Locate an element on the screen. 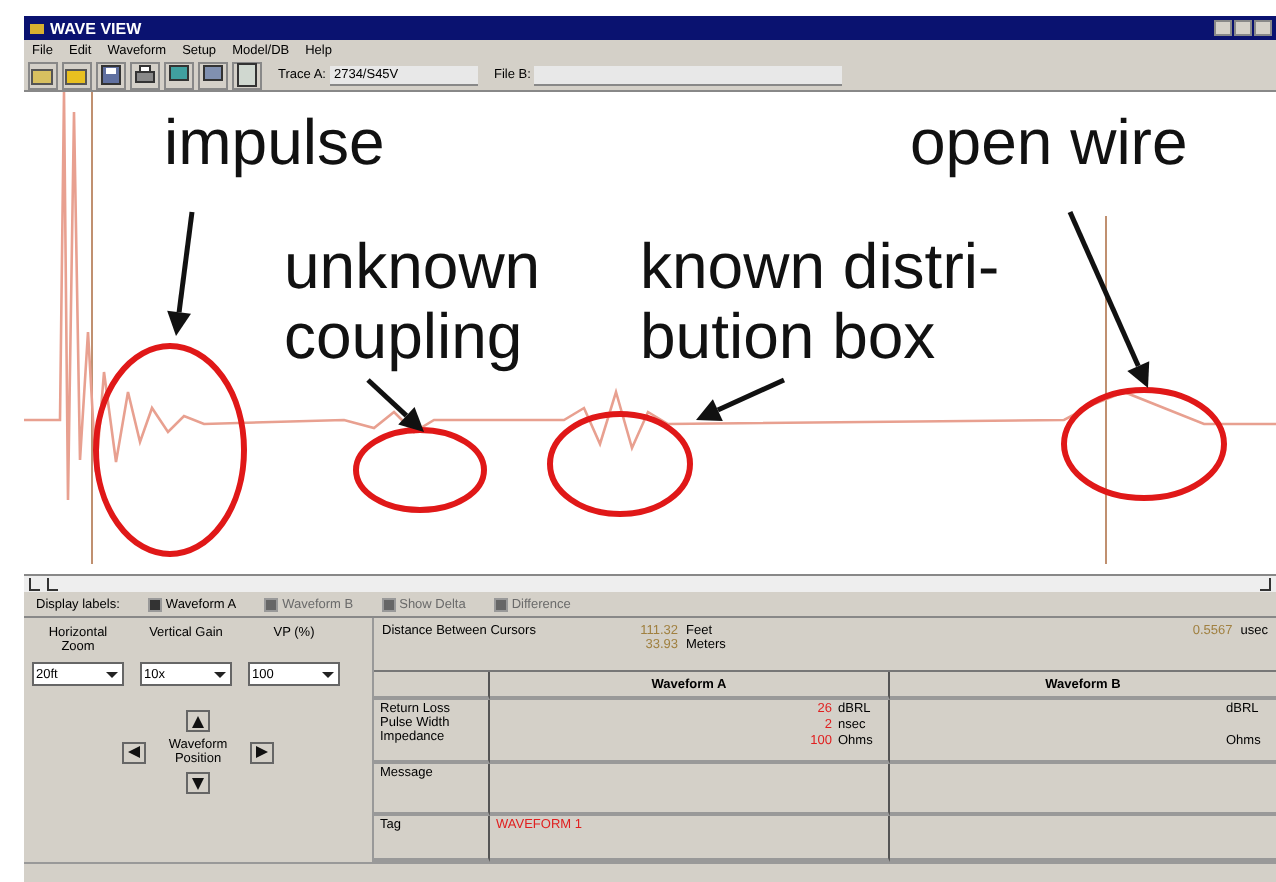 The image size is (1276, 882). cursor-handle-icon is located at coordinates (1265, 584).